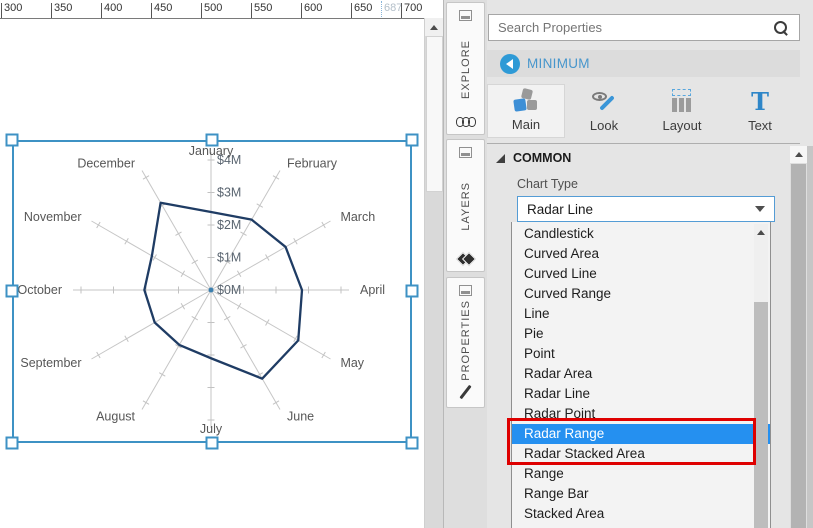  What do you see at coordinates (641, 474) in the screenshot?
I see `dropdown-option: Range` at bounding box center [641, 474].